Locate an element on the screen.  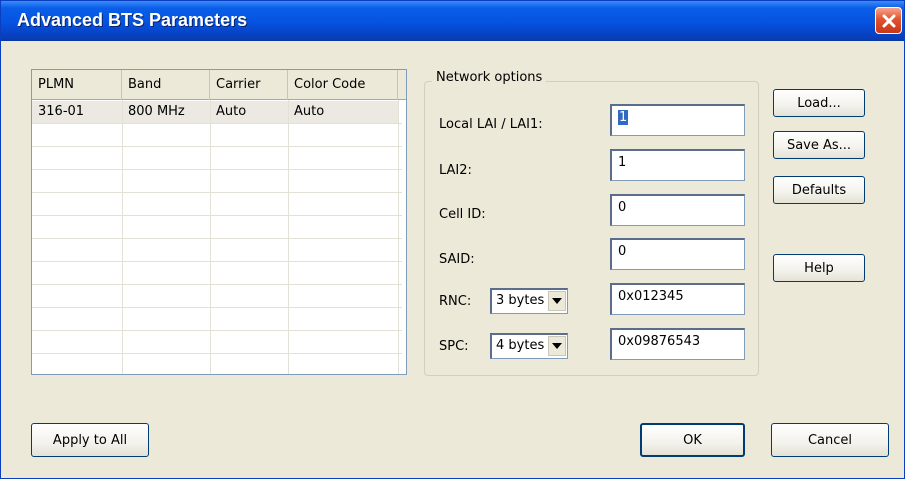
window-title: Advanced BTS Parameters is located at coordinates (132, 20).